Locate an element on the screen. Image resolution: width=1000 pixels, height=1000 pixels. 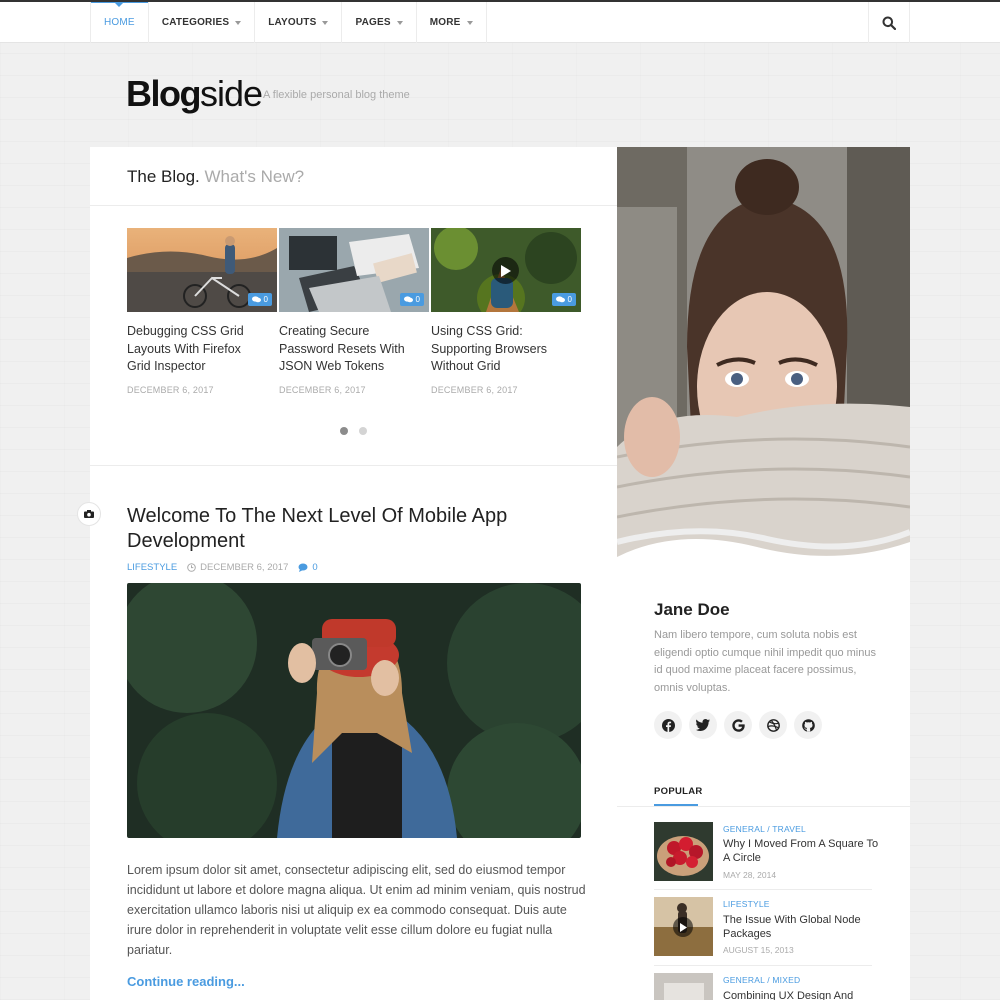
post-meta: LIFESTYLE DECEMBER 6, 2017 0 is located at coordinates (222, 567).